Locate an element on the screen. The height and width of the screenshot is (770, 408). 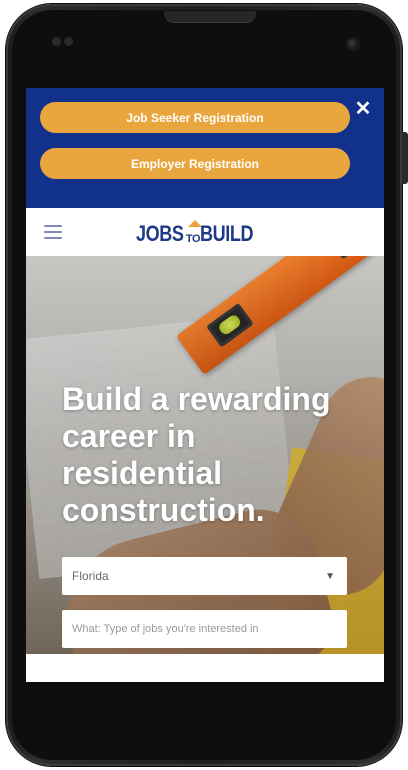
logo-text-build: BUILD is located at coordinates (226, 233).